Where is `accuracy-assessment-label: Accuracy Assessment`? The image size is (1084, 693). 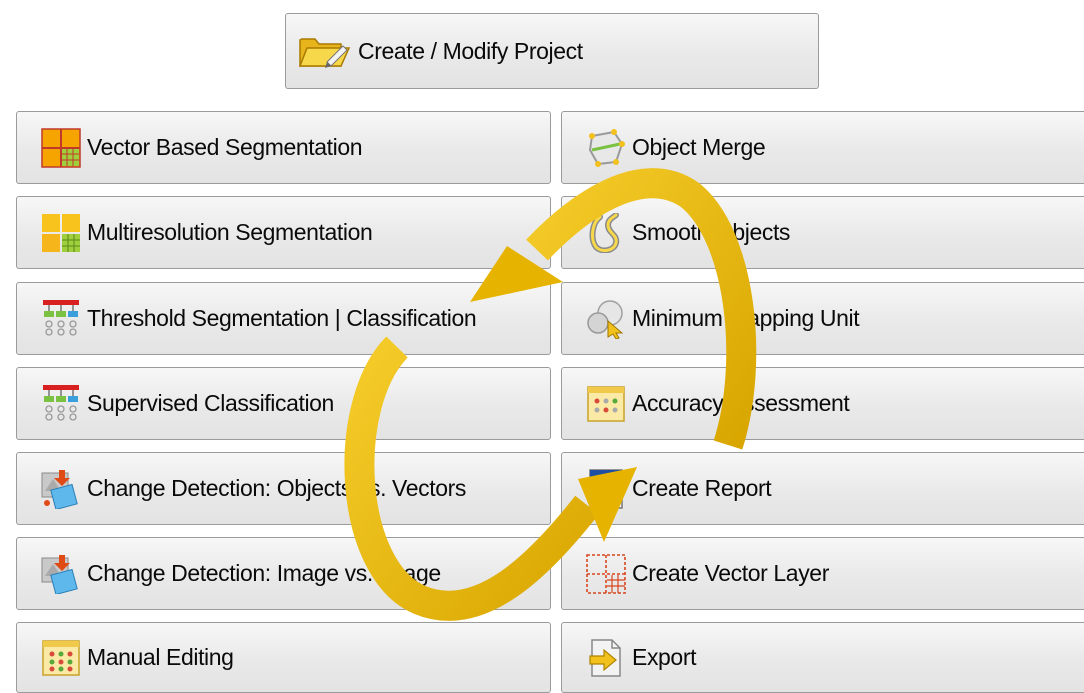 accuracy-assessment-label: Accuracy Assessment is located at coordinates (741, 403).